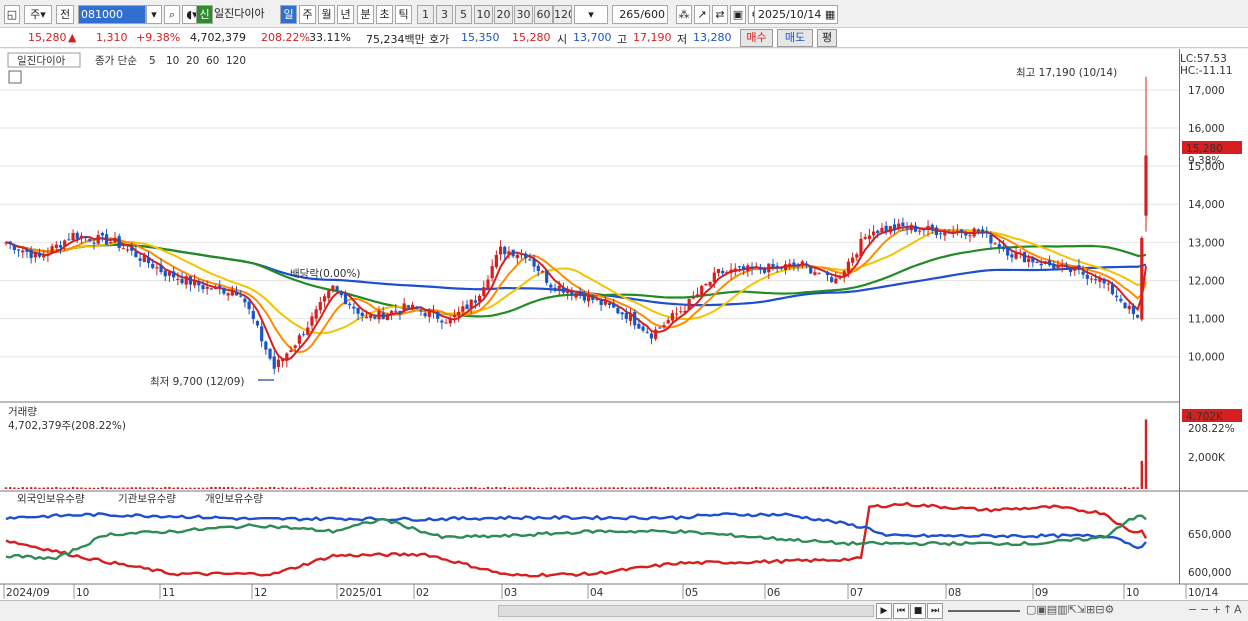 Image resolution: width=1248 pixels, height=621 pixels. I want to click on stop-icon: ■, so click(918, 611).